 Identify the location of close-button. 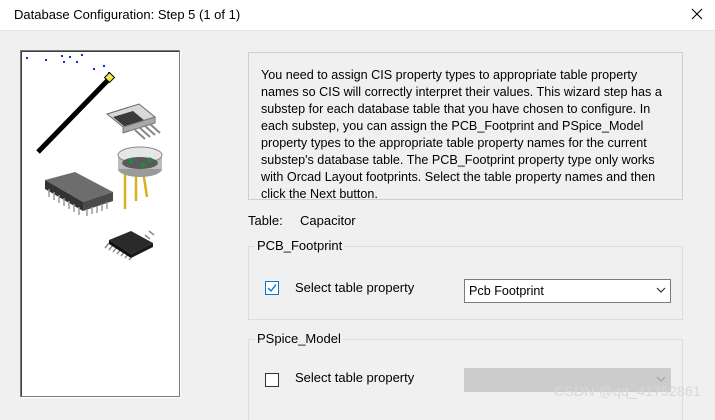
(697, 14).